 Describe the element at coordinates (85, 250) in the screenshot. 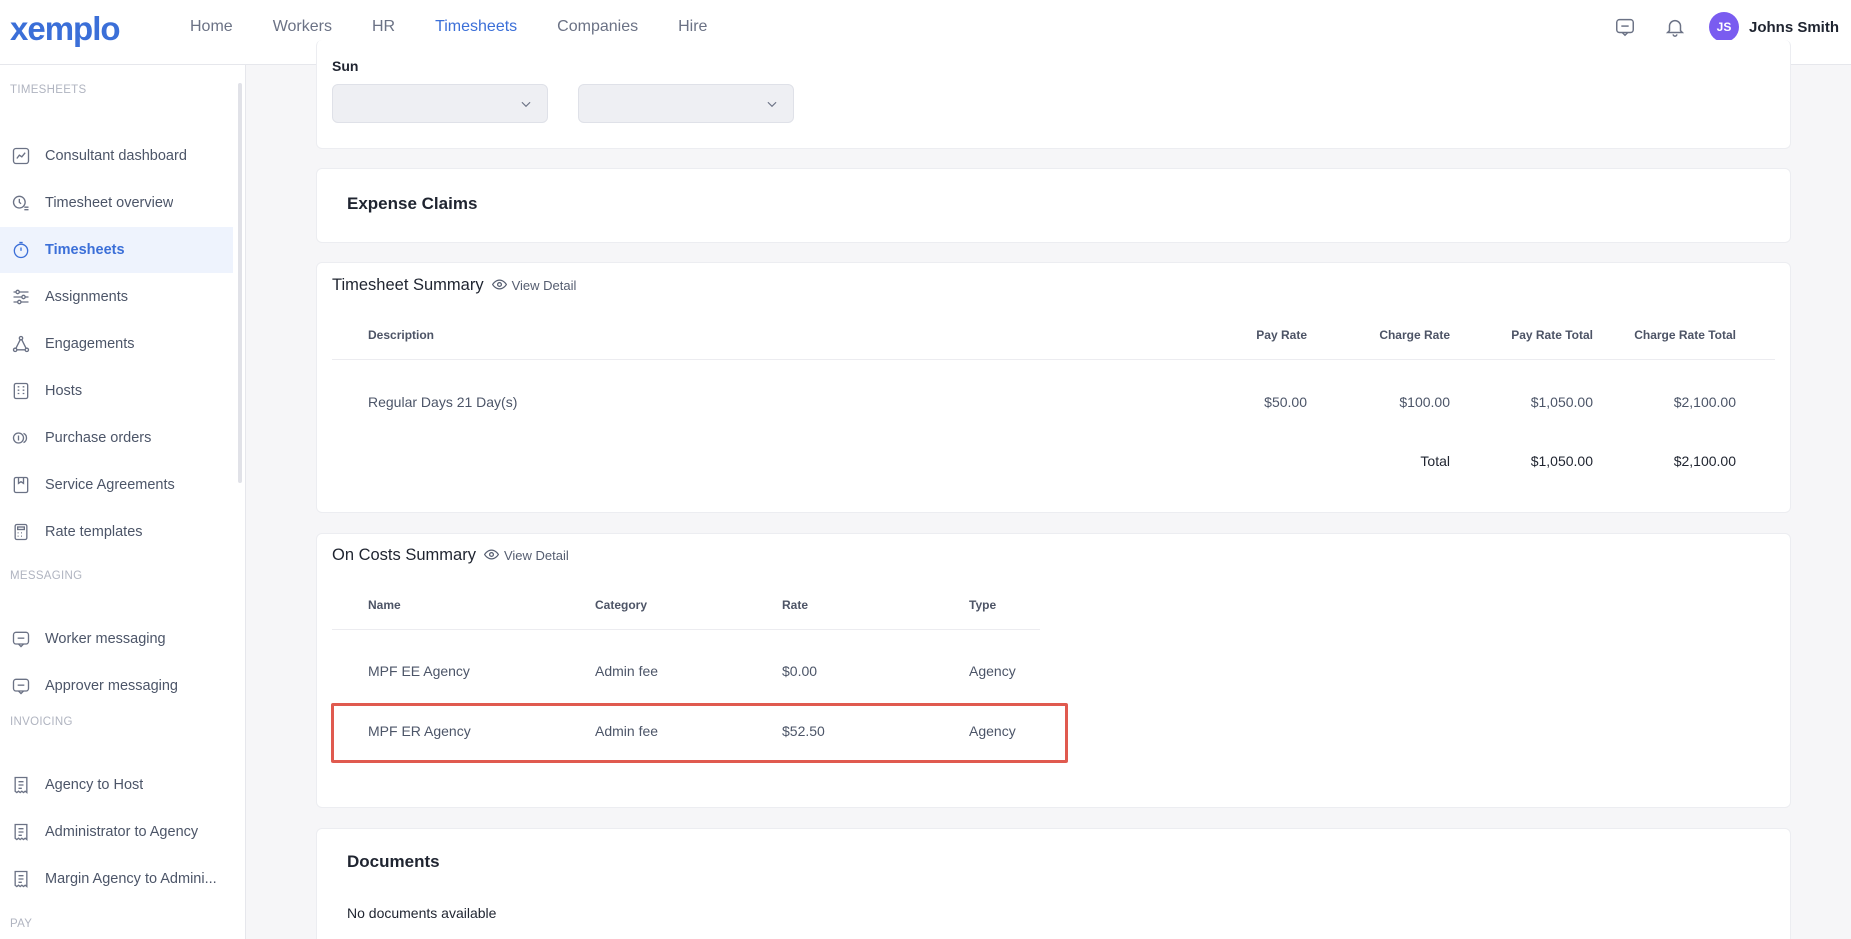

I see `sidebar-item-label: Timesheets` at that location.